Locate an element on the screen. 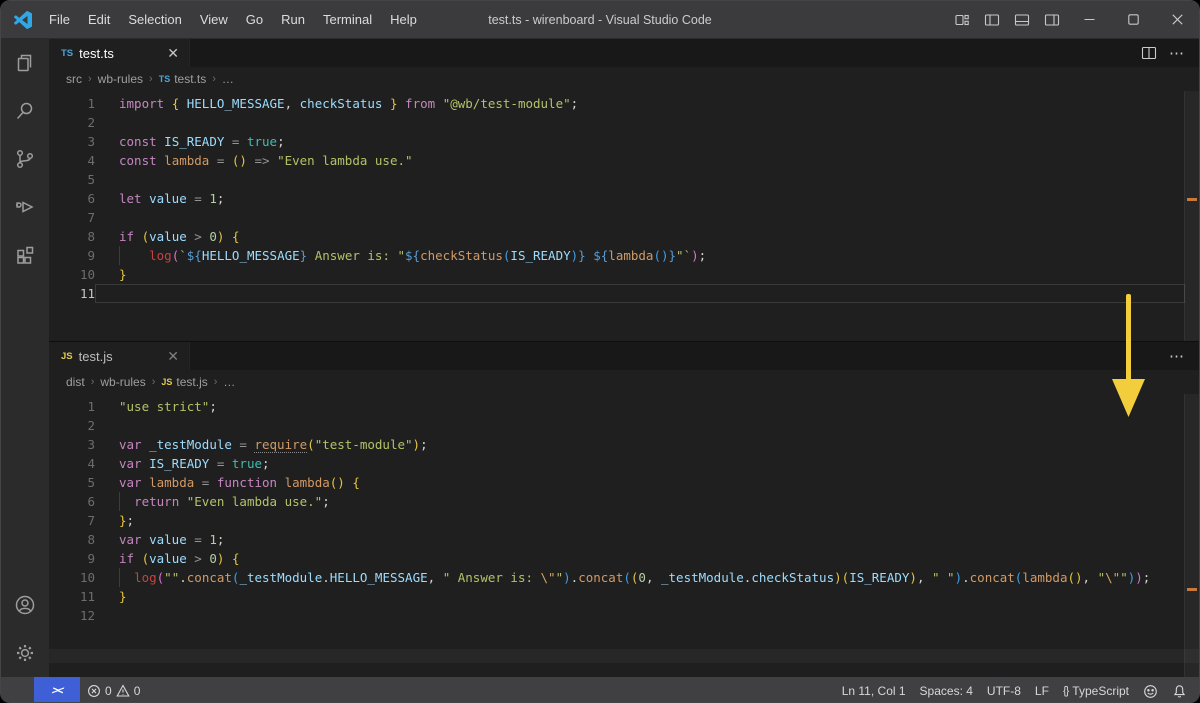  problems-indicator: 0 0 is located at coordinates (113, 689).